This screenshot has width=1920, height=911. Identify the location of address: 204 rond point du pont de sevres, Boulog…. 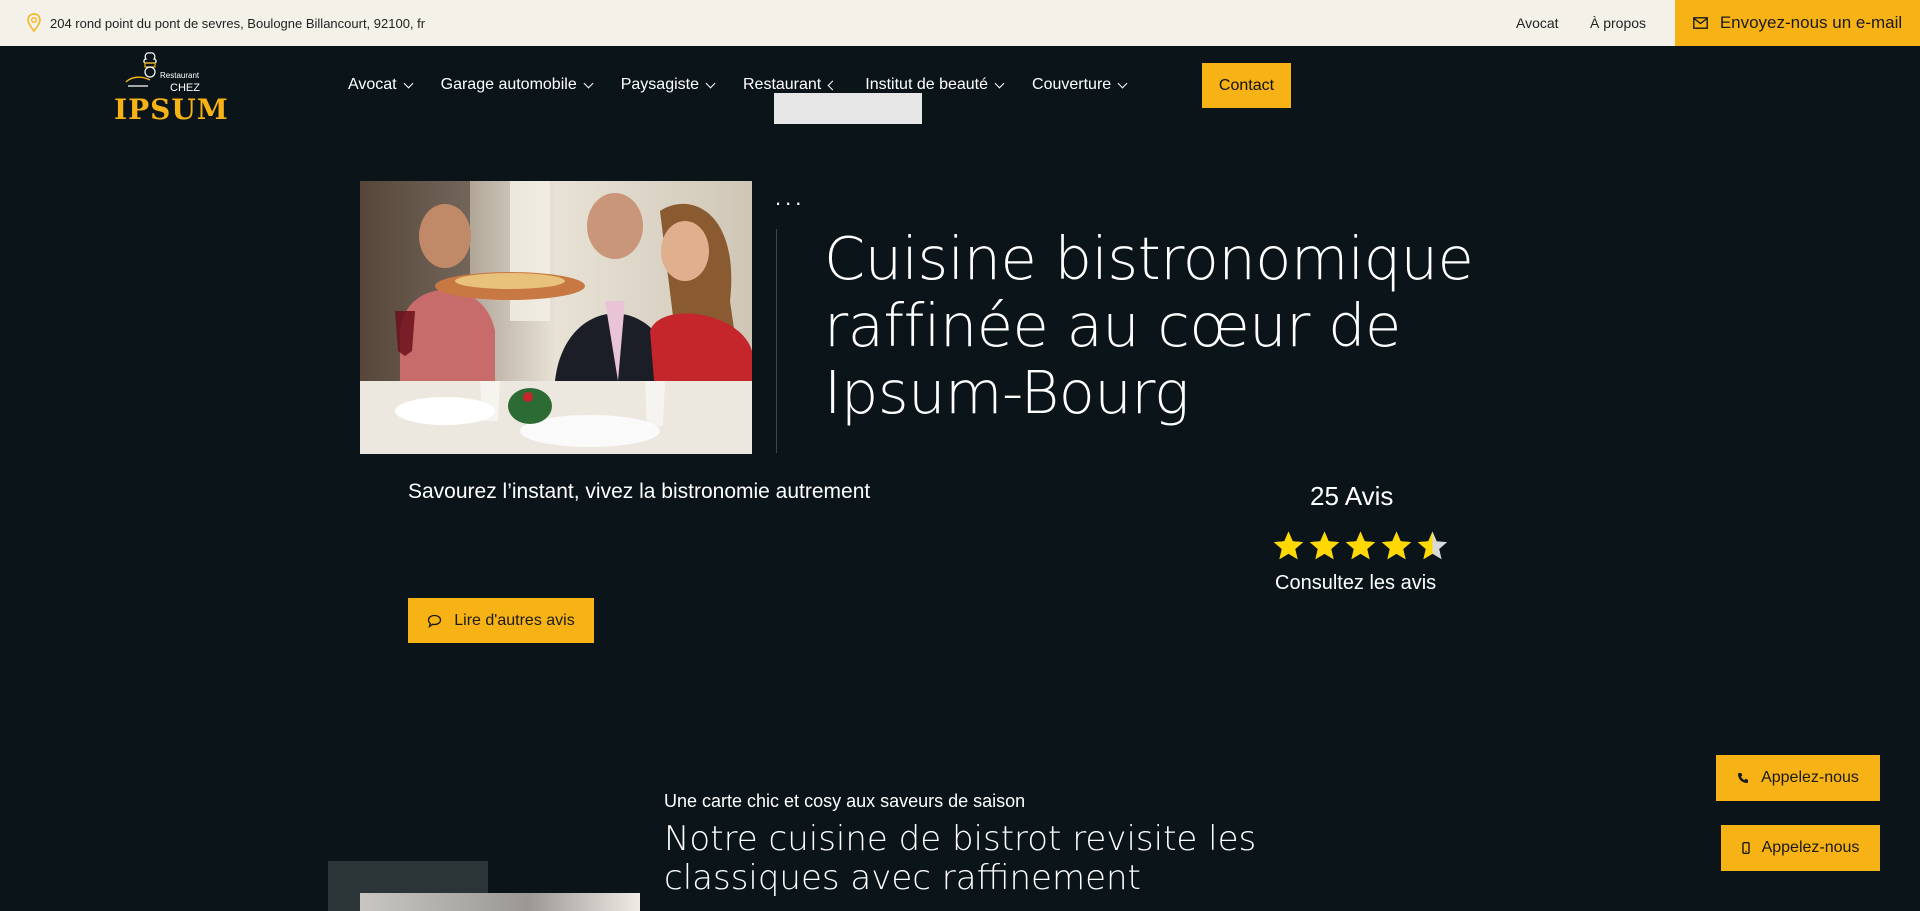
(225, 23).